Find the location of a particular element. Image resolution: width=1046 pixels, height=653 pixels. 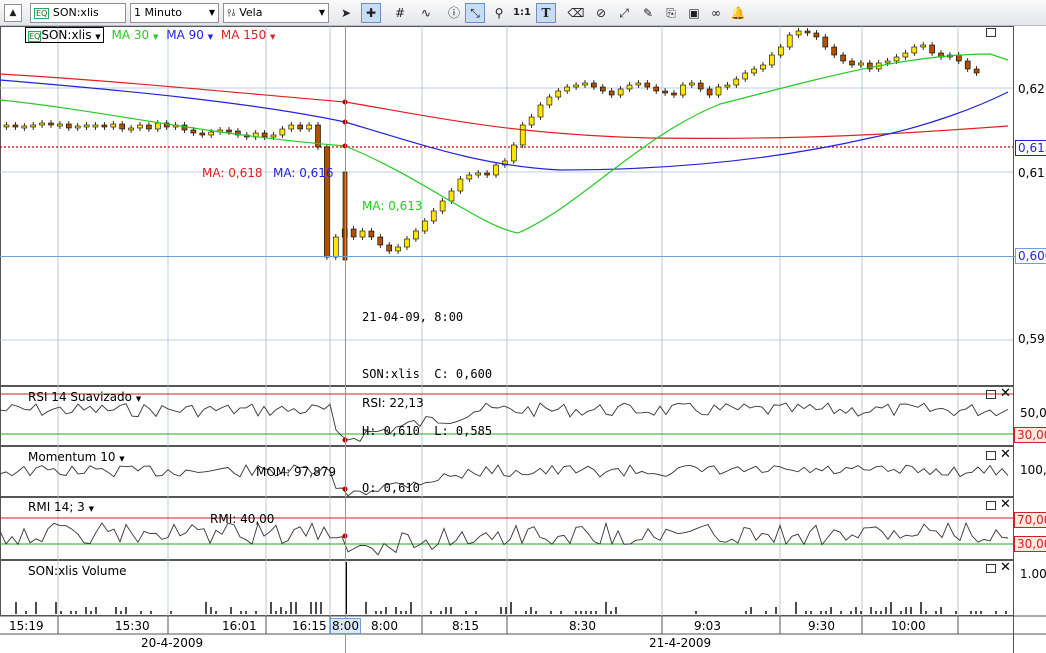

interval-value: 1 Minuto is located at coordinates (158, 12).